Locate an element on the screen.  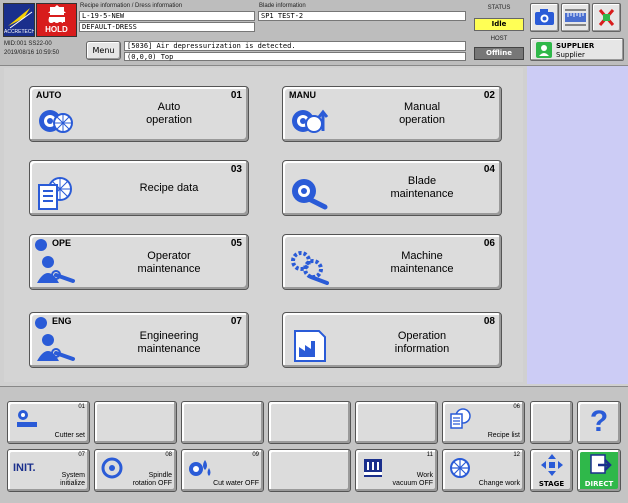
gears-icon is located at coordinates (310, 268).